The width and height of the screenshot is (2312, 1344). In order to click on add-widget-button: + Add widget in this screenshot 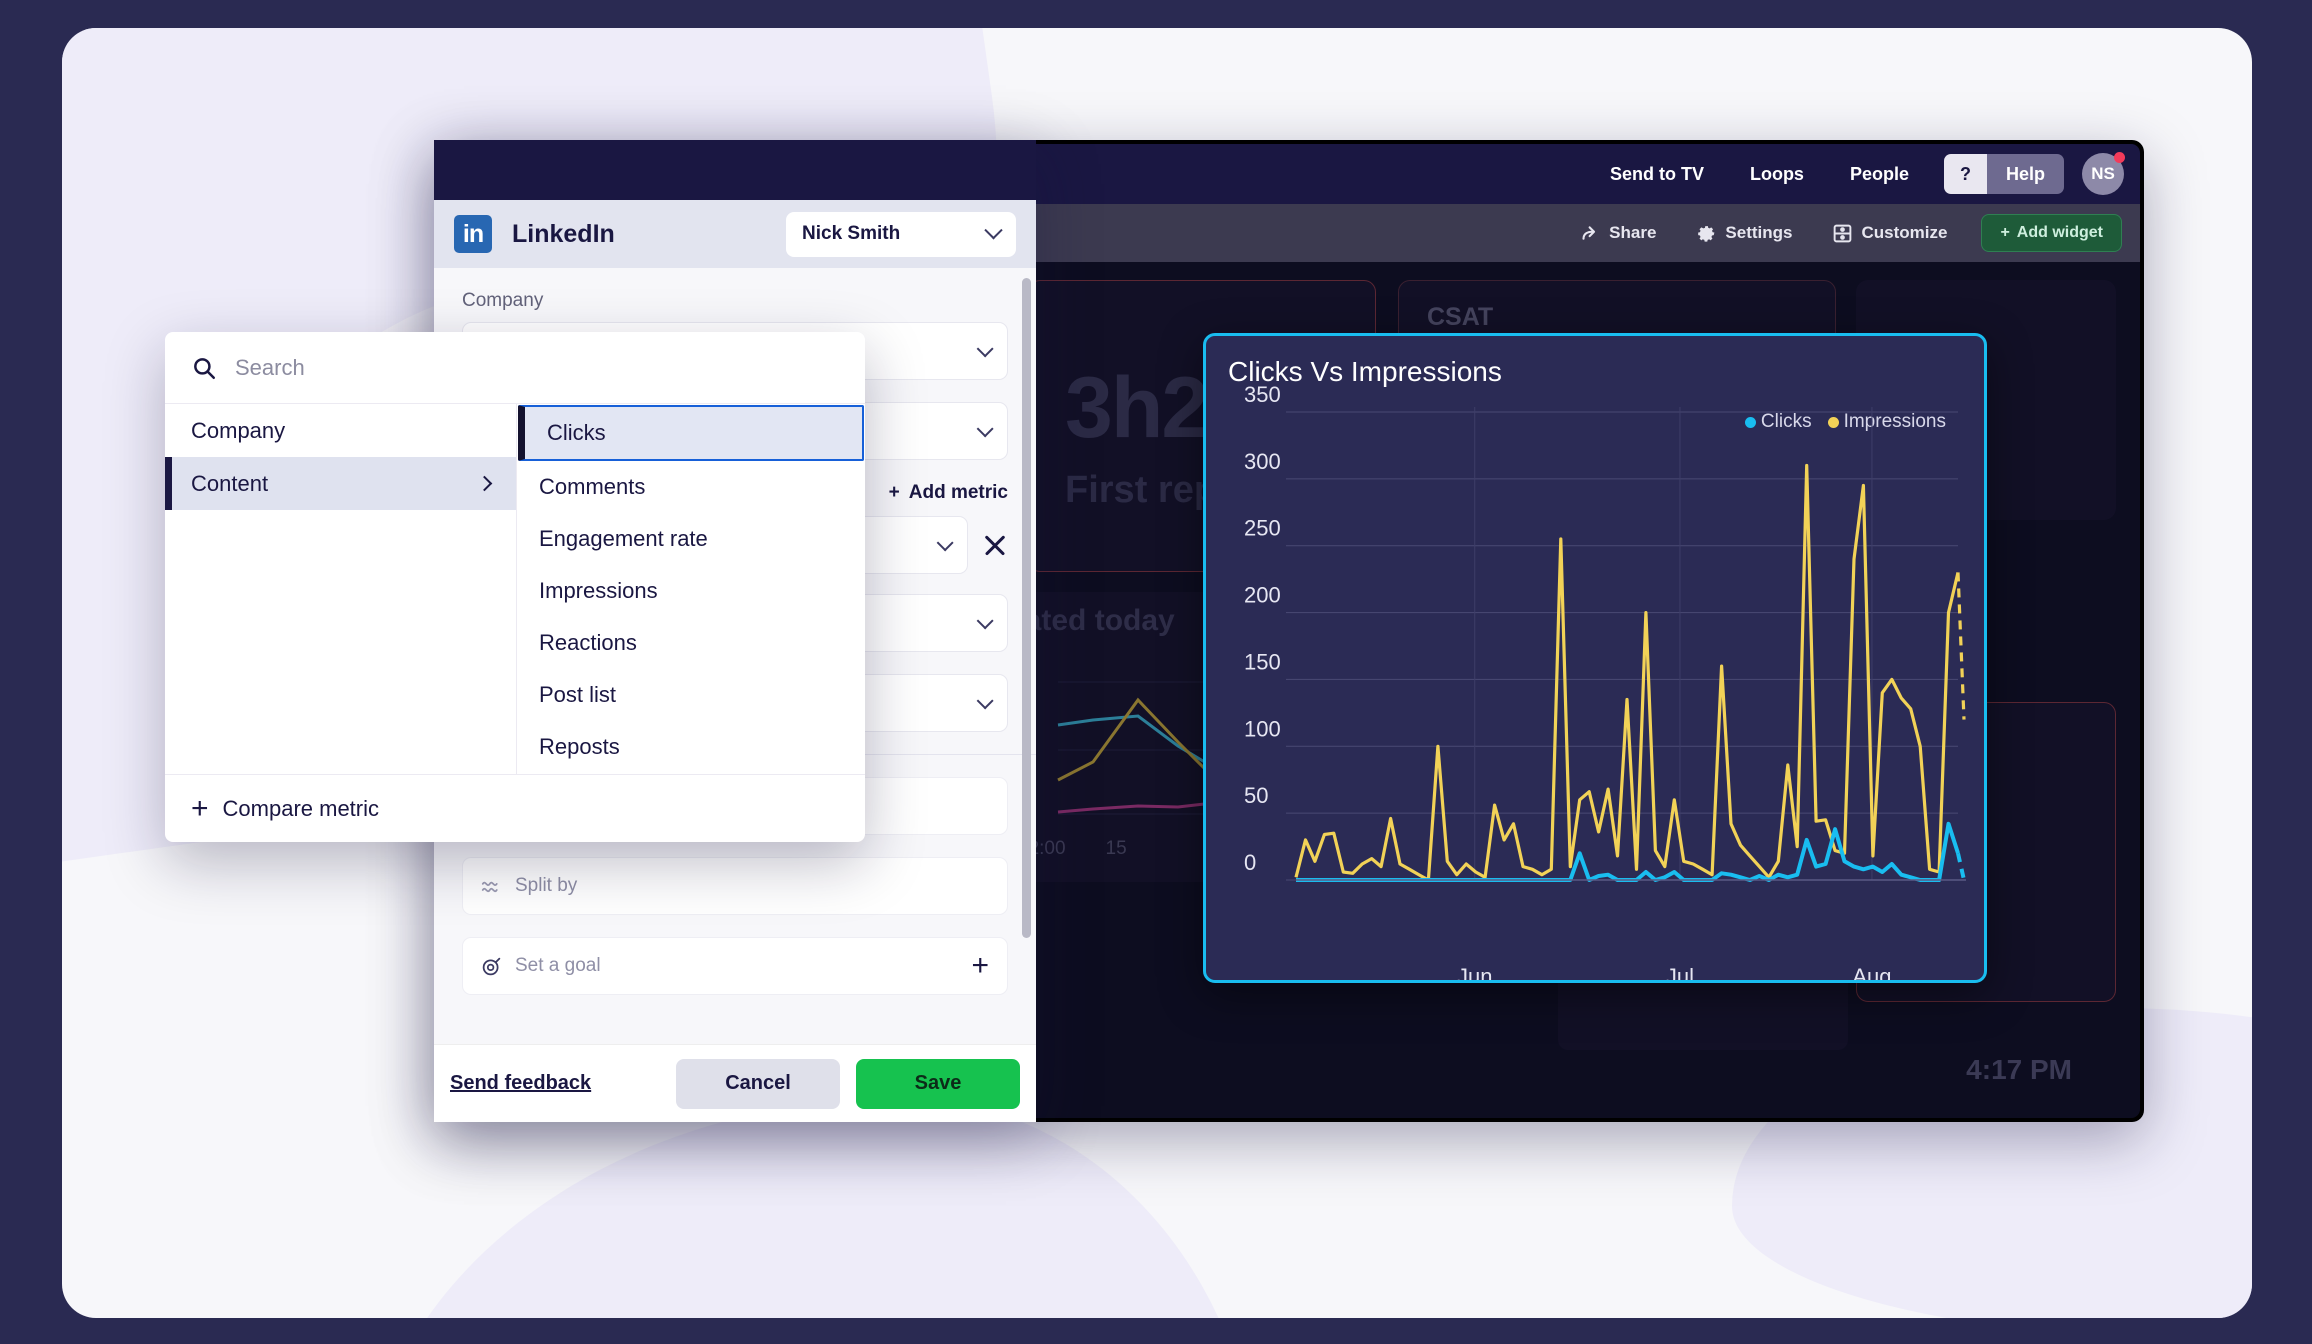, I will do `click(2051, 233)`.